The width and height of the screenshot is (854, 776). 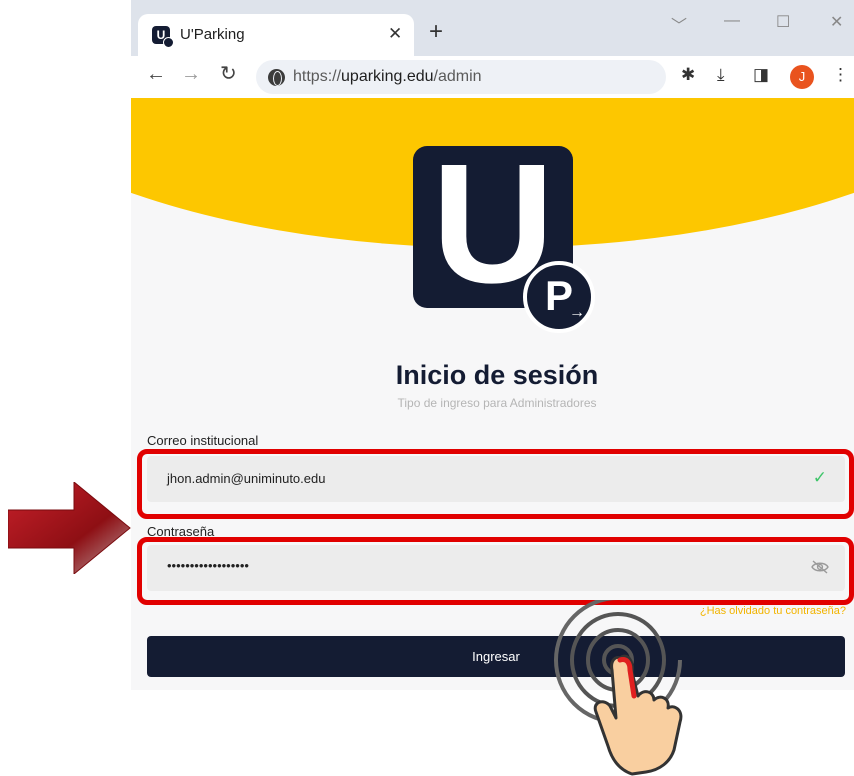 I want to click on address-bar: https://uparking.edu/admin, so click(x=461, y=77).